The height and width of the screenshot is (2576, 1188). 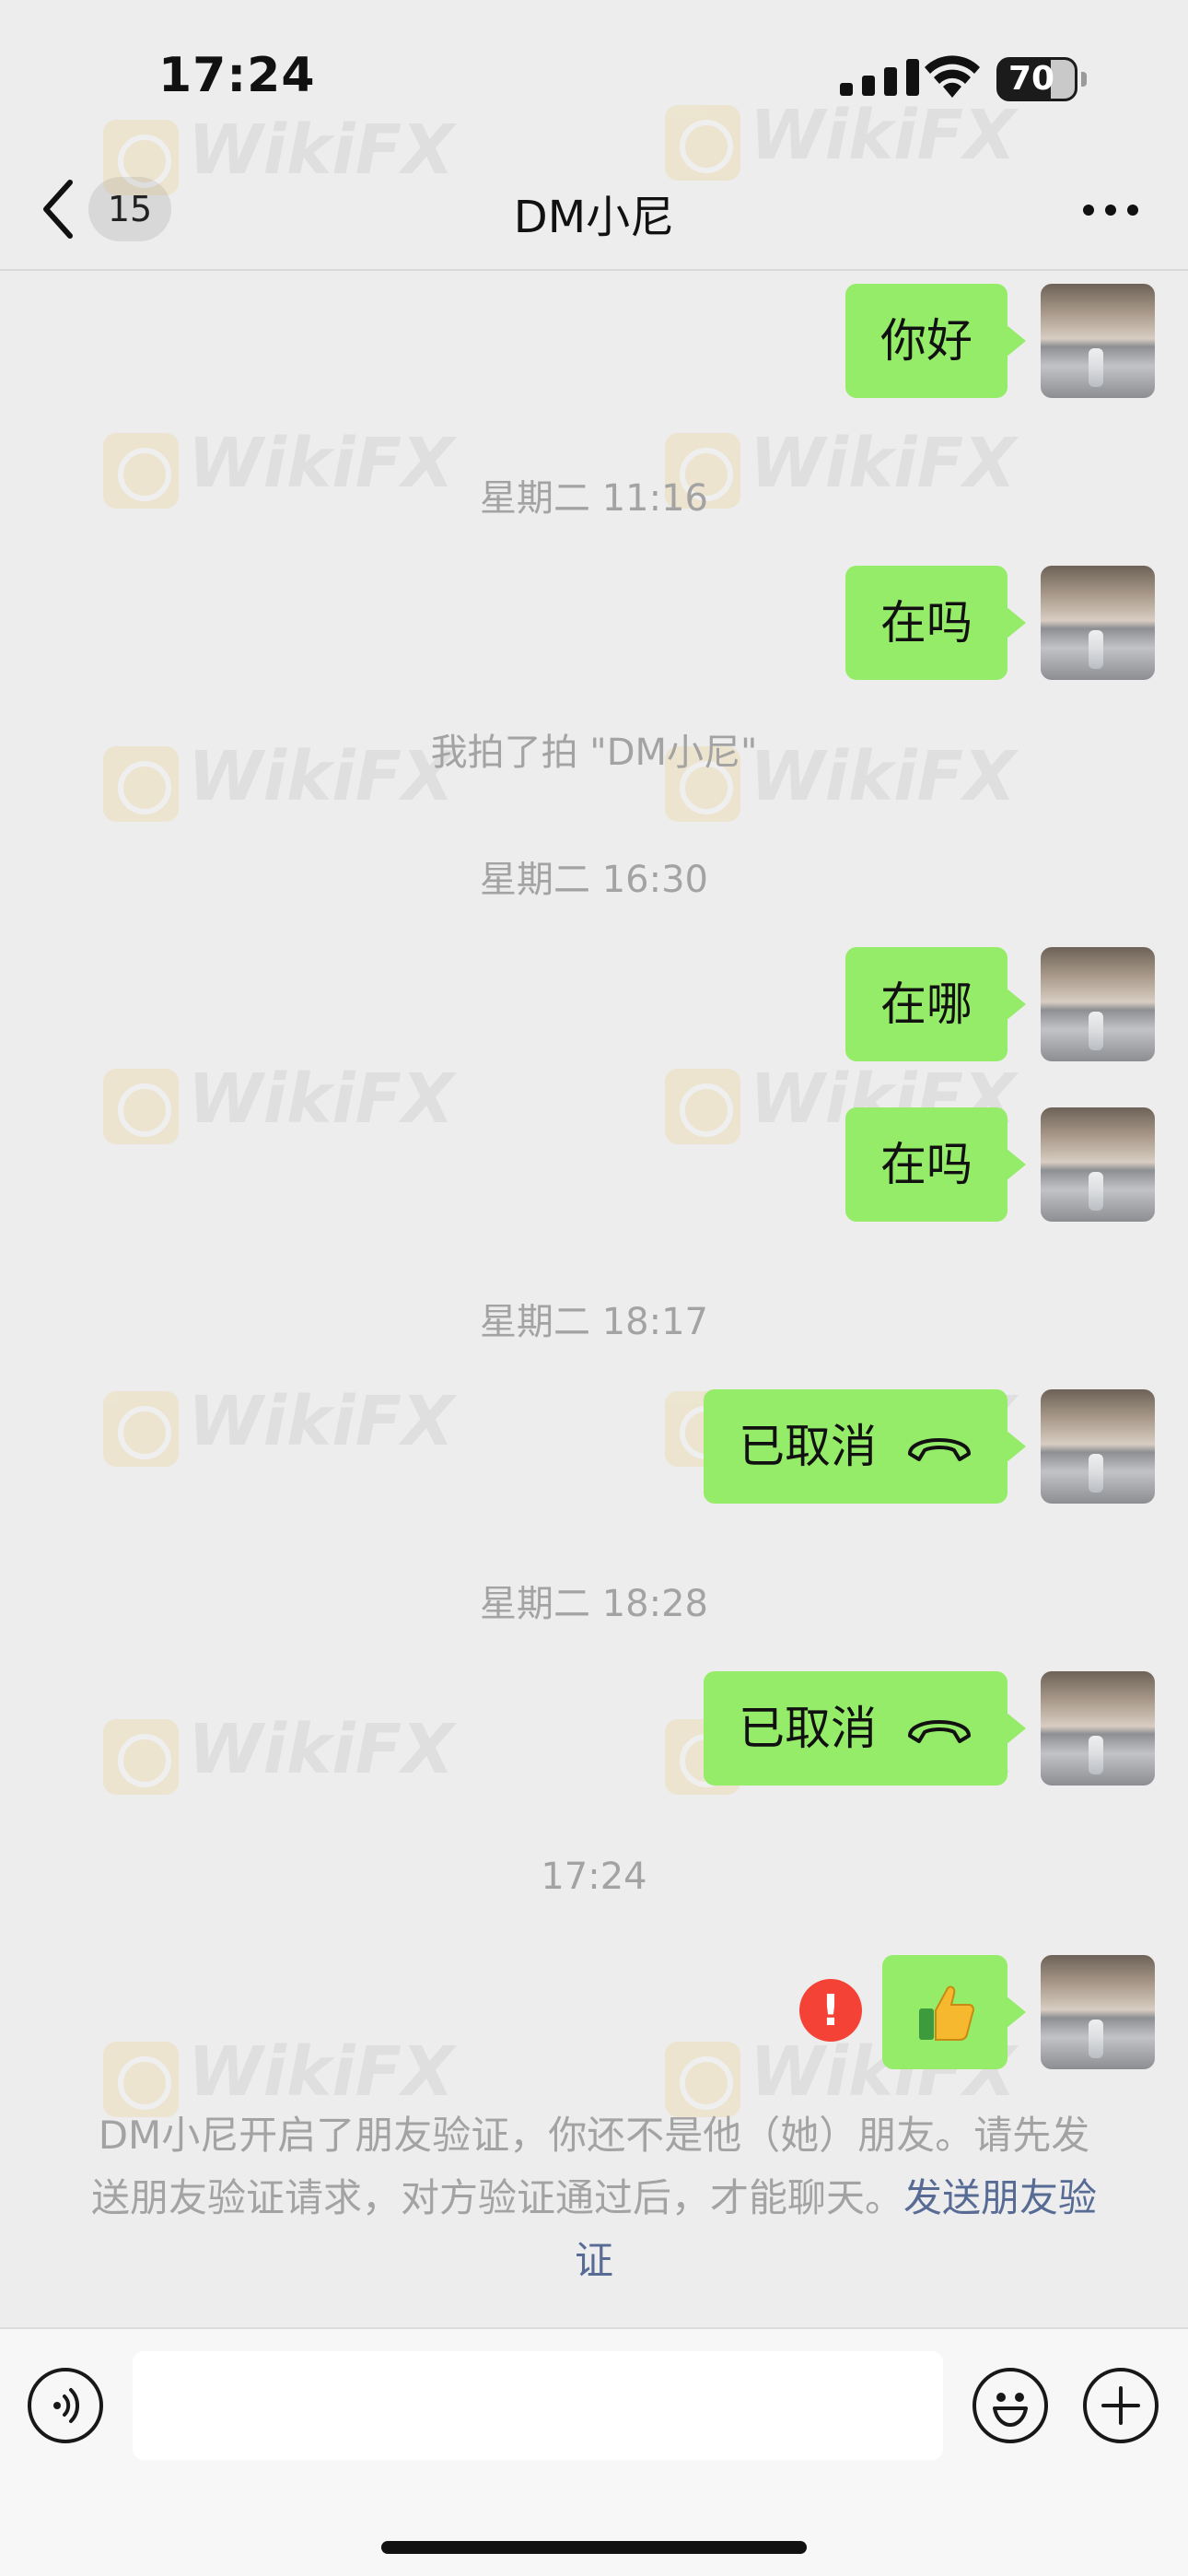 What do you see at coordinates (594, 1604) in the screenshot?
I see `timestamp: 星期二 18:28` at bounding box center [594, 1604].